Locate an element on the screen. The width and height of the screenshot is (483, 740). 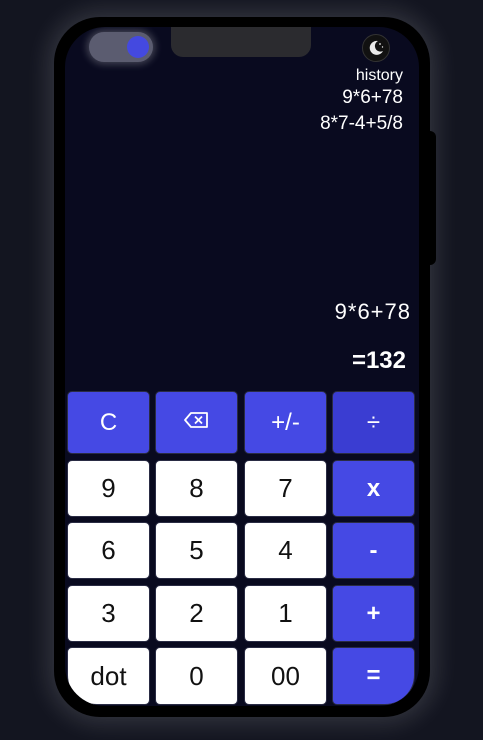
decimal-point-button: dot is located at coordinates (108, 676).